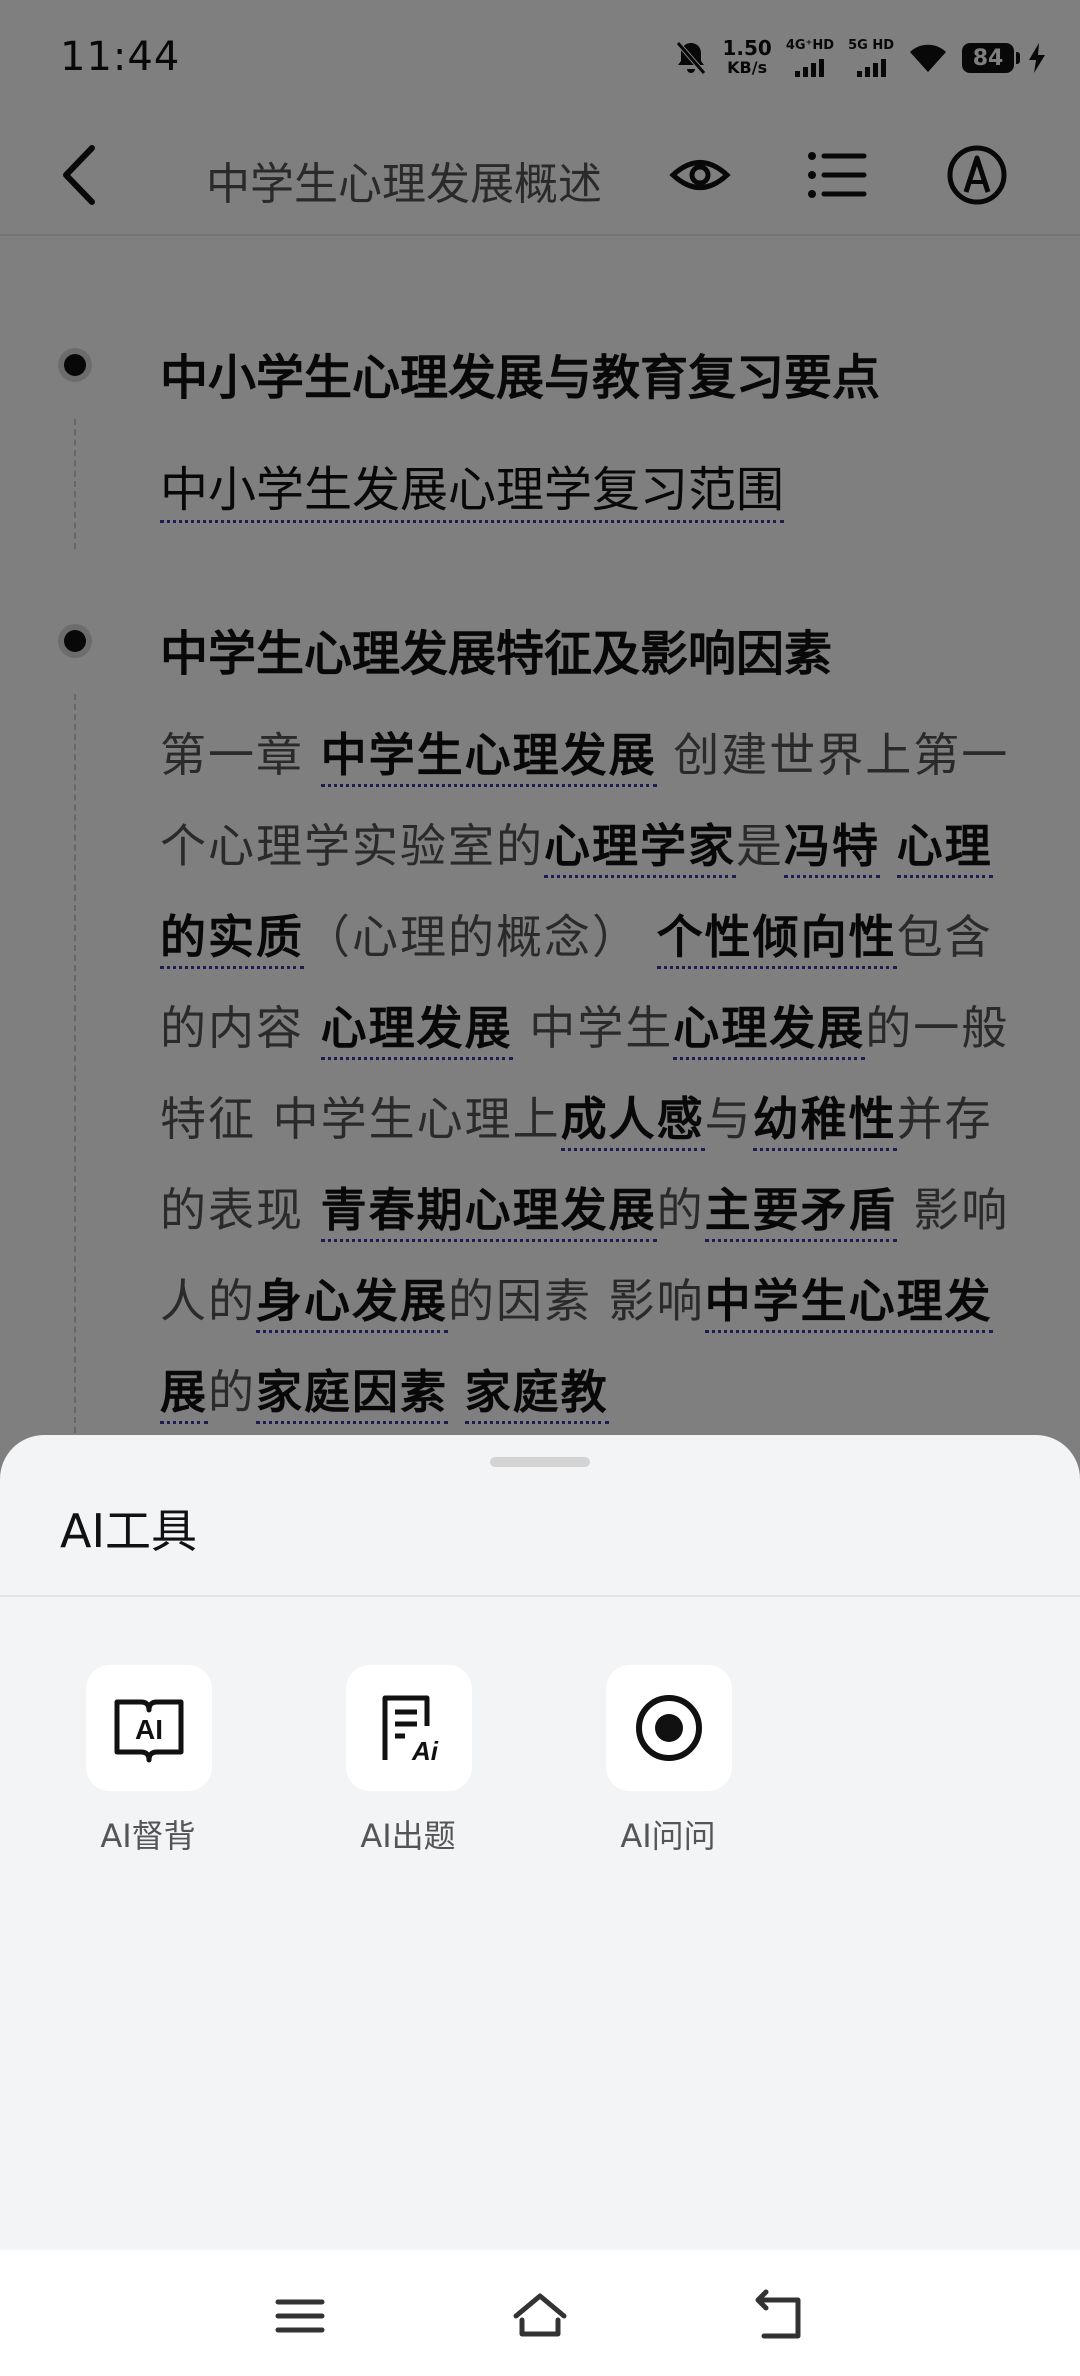 This screenshot has width=1080, height=2376. What do you see at coordinates (540, 2316) in the screenshot?
I see `home-icon` at bounding box center [540, 2316].